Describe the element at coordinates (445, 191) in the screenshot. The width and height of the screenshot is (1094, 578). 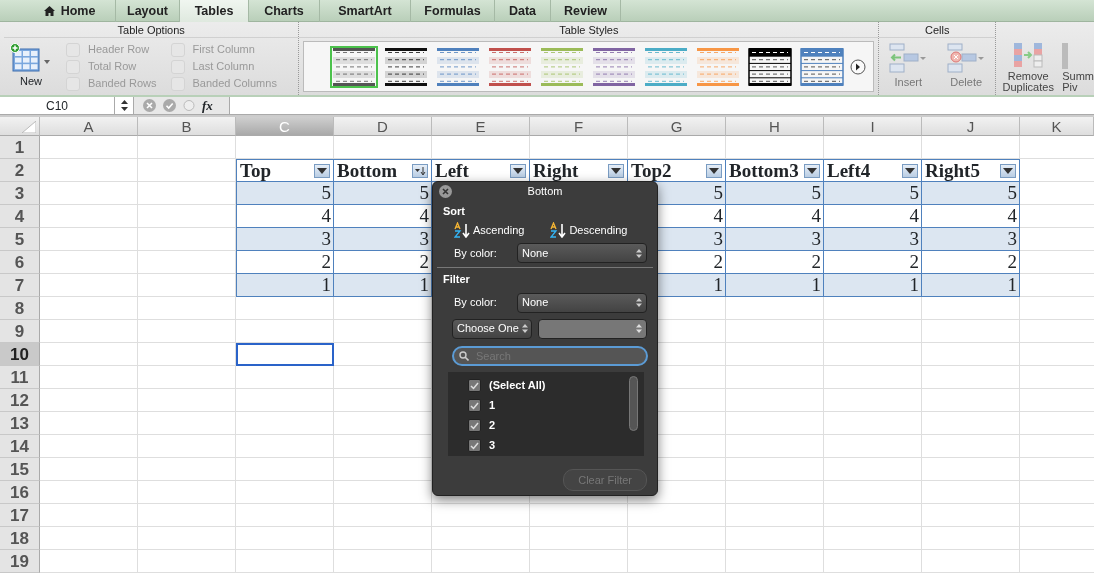
I see `close-icon` at that location.